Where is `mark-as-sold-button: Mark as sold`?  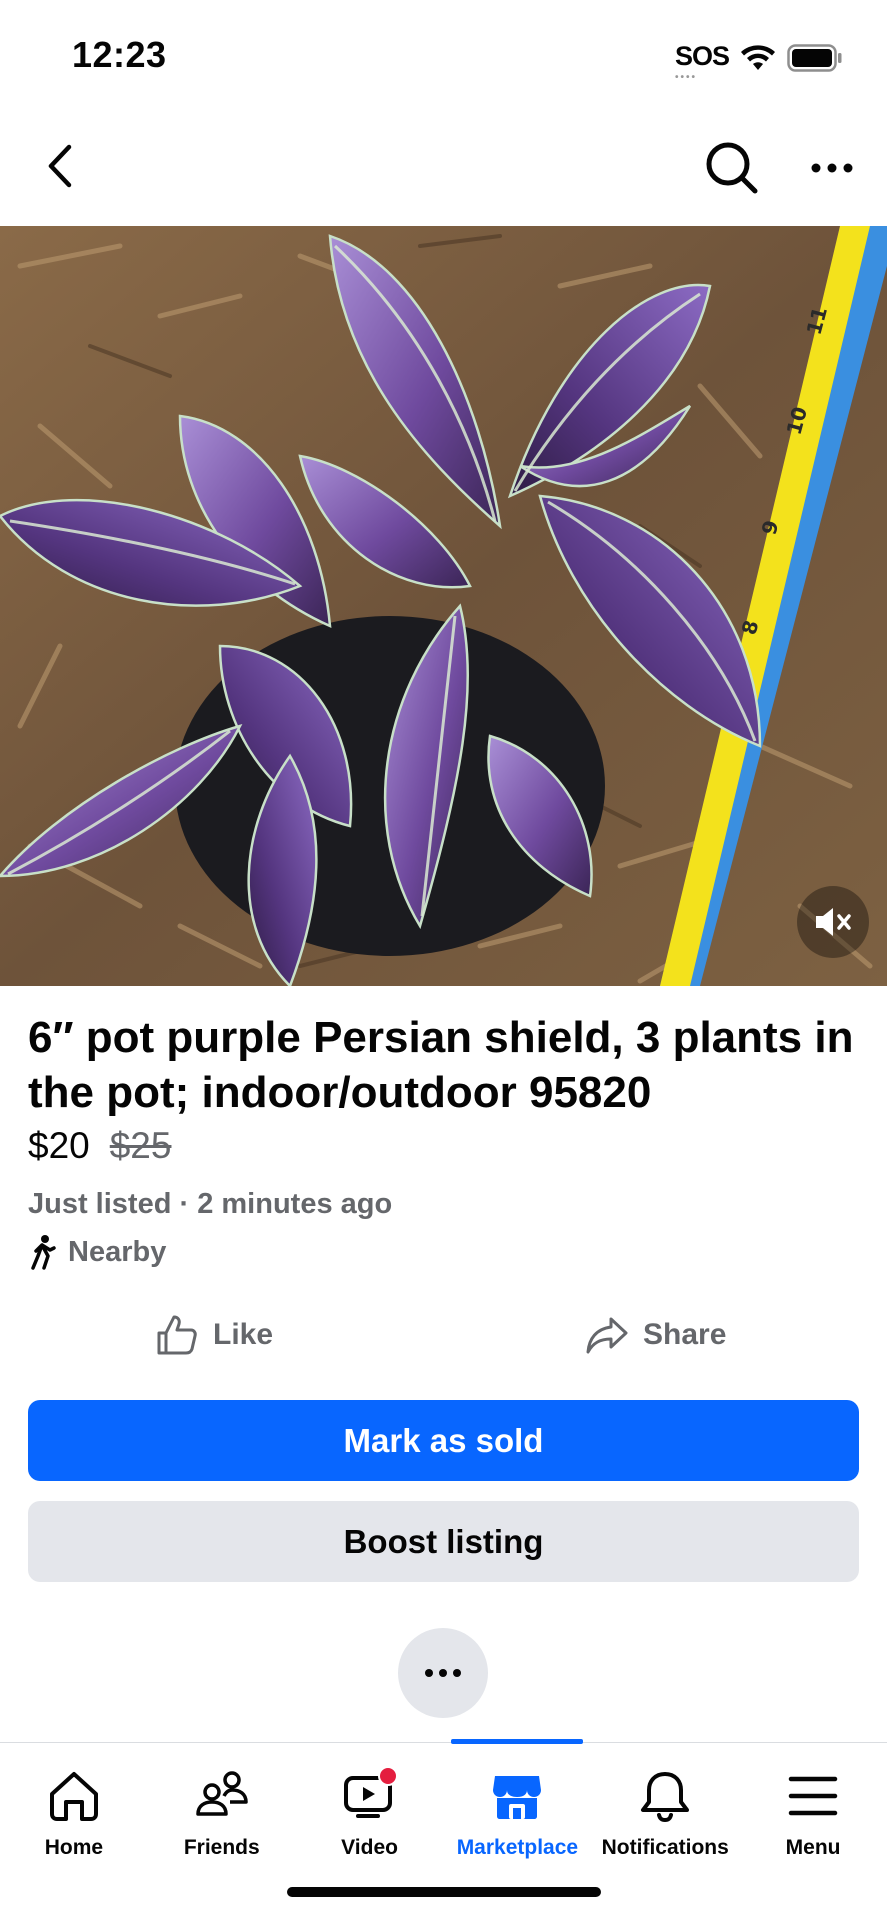
mark-as-sold-button: Mark as sold is located at coordinates (443, 1440).